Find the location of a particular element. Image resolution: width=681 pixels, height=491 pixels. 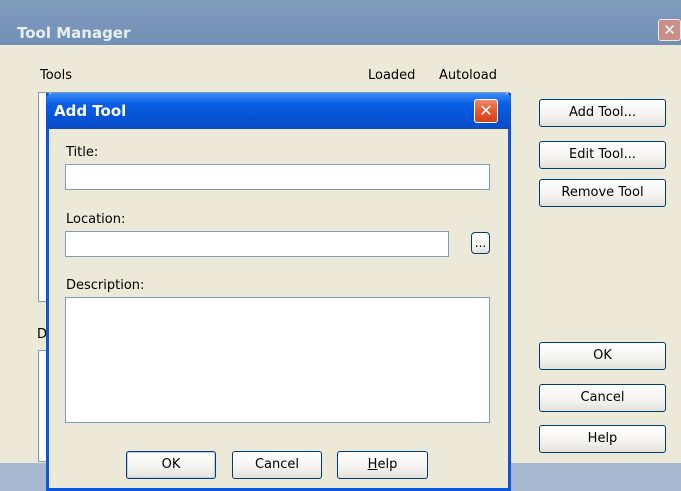

title-label: Title: is located at coordinates (82, 152).